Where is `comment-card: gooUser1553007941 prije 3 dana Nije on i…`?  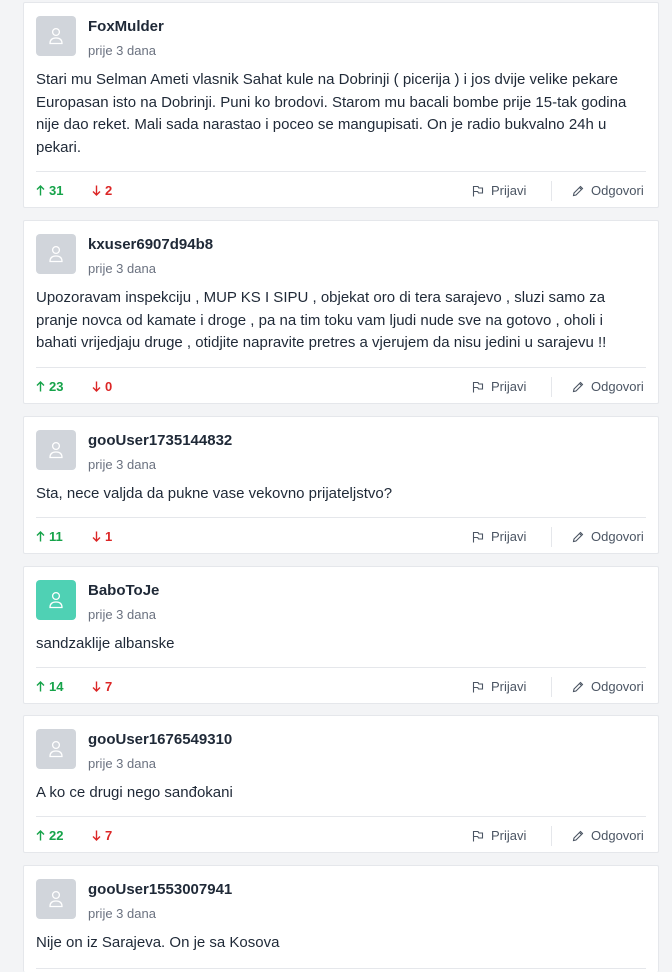 comment-card: gooUser1553007941 prije 3 dana Nije on i… is located at coordinates (341, 918).